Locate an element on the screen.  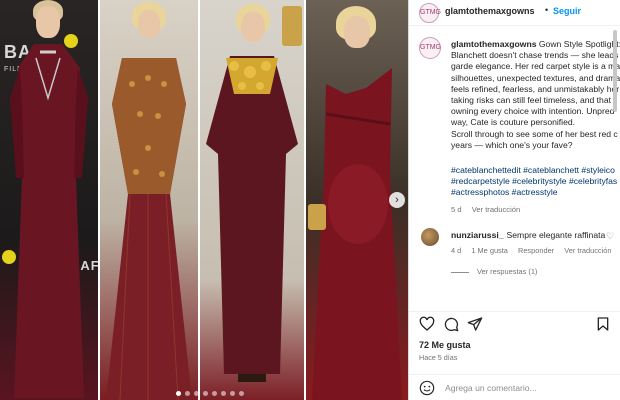
caption-avatar: GTMG is located at coordinates (430, 48).